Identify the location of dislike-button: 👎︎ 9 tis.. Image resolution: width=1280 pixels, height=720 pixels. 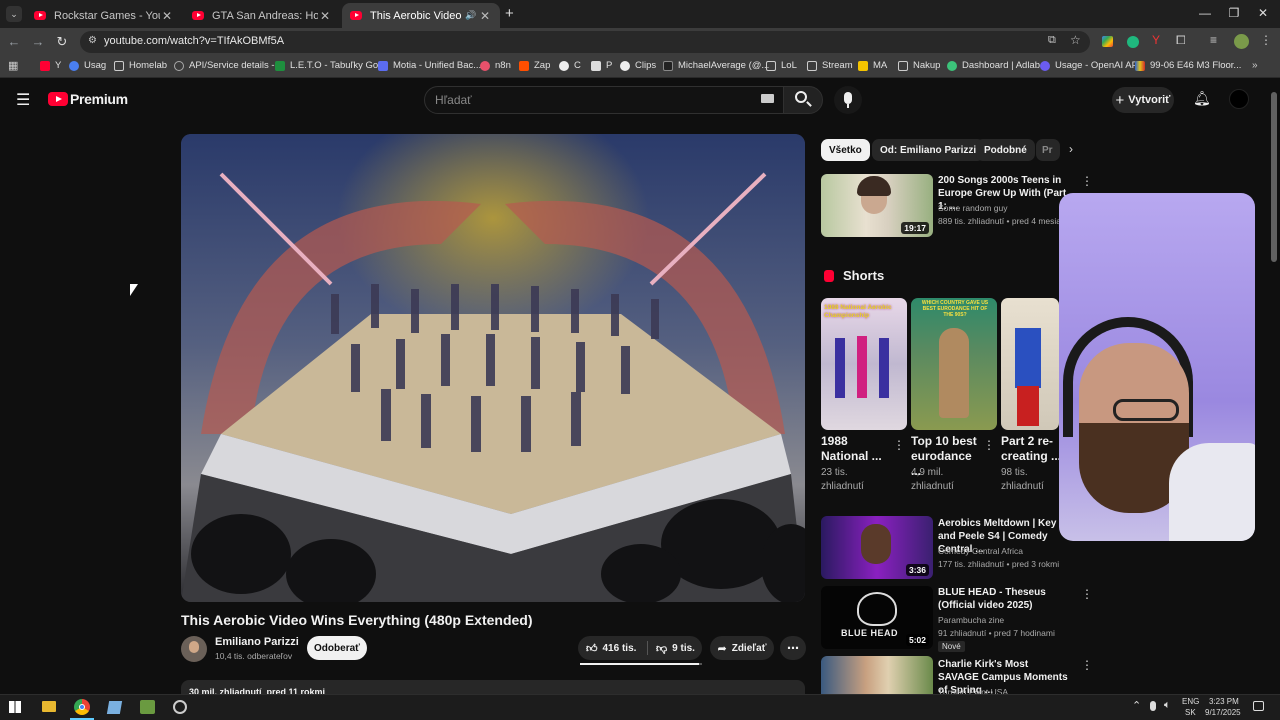
(676, 648).